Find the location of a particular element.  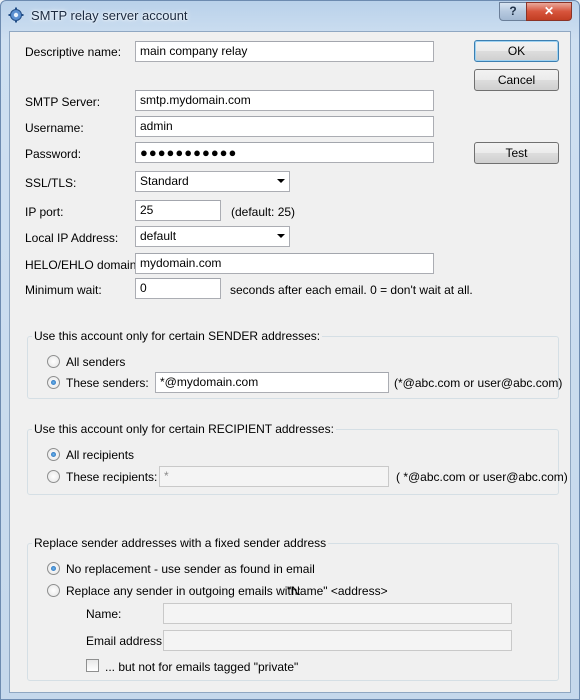

replace-sender-radio is located at coordinates (53, 590).